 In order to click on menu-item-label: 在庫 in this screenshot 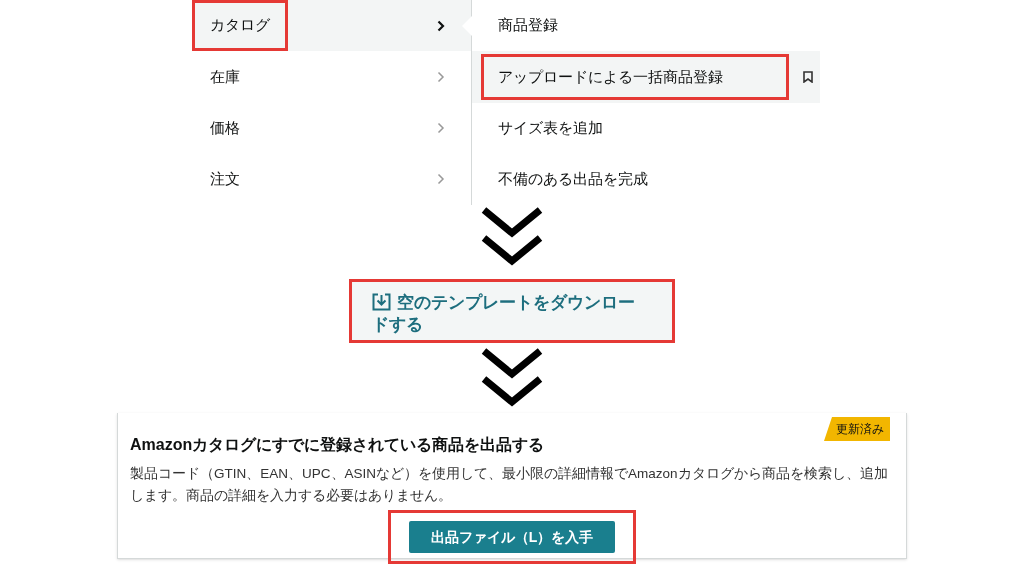, I will do `click(225, 76)`.